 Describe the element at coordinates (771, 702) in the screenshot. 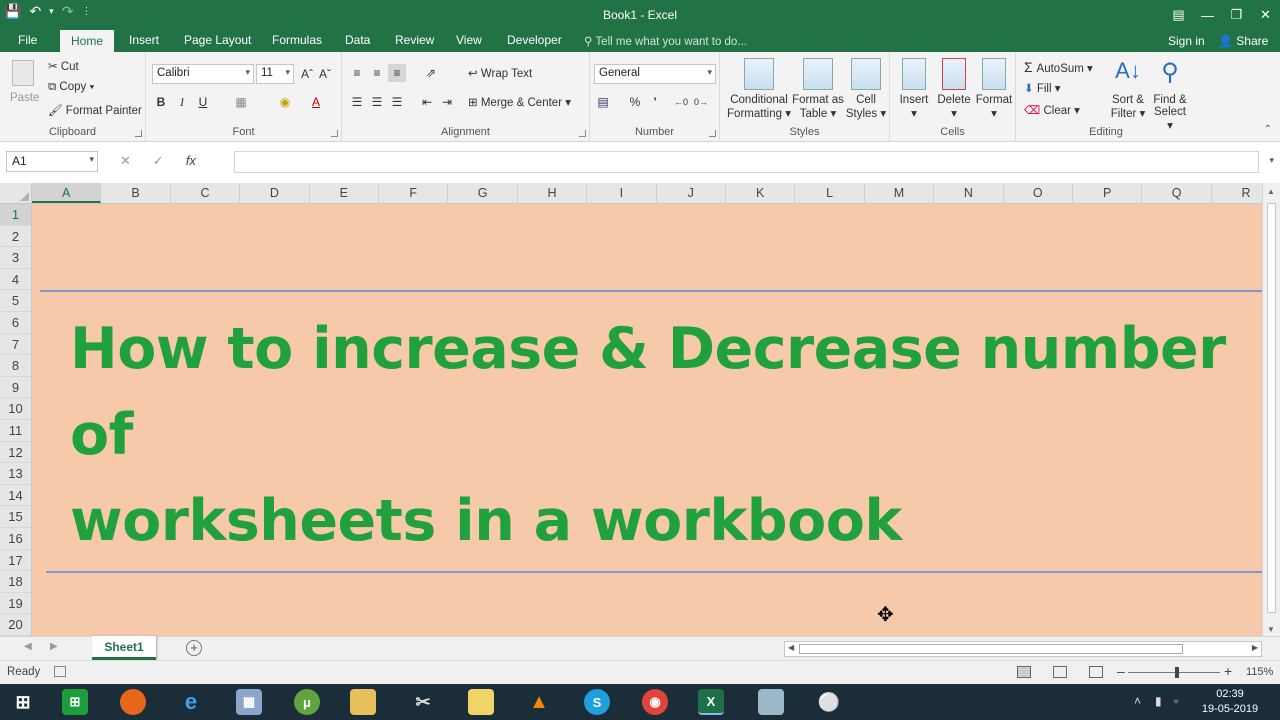

I see `notepad-icon` at that location.